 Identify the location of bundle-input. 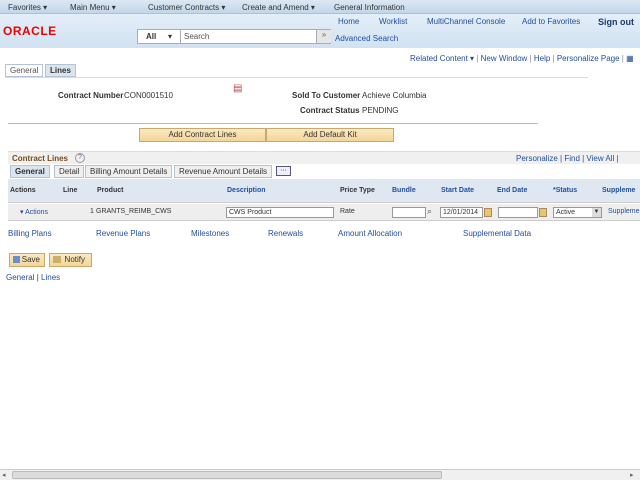
(409, 212).